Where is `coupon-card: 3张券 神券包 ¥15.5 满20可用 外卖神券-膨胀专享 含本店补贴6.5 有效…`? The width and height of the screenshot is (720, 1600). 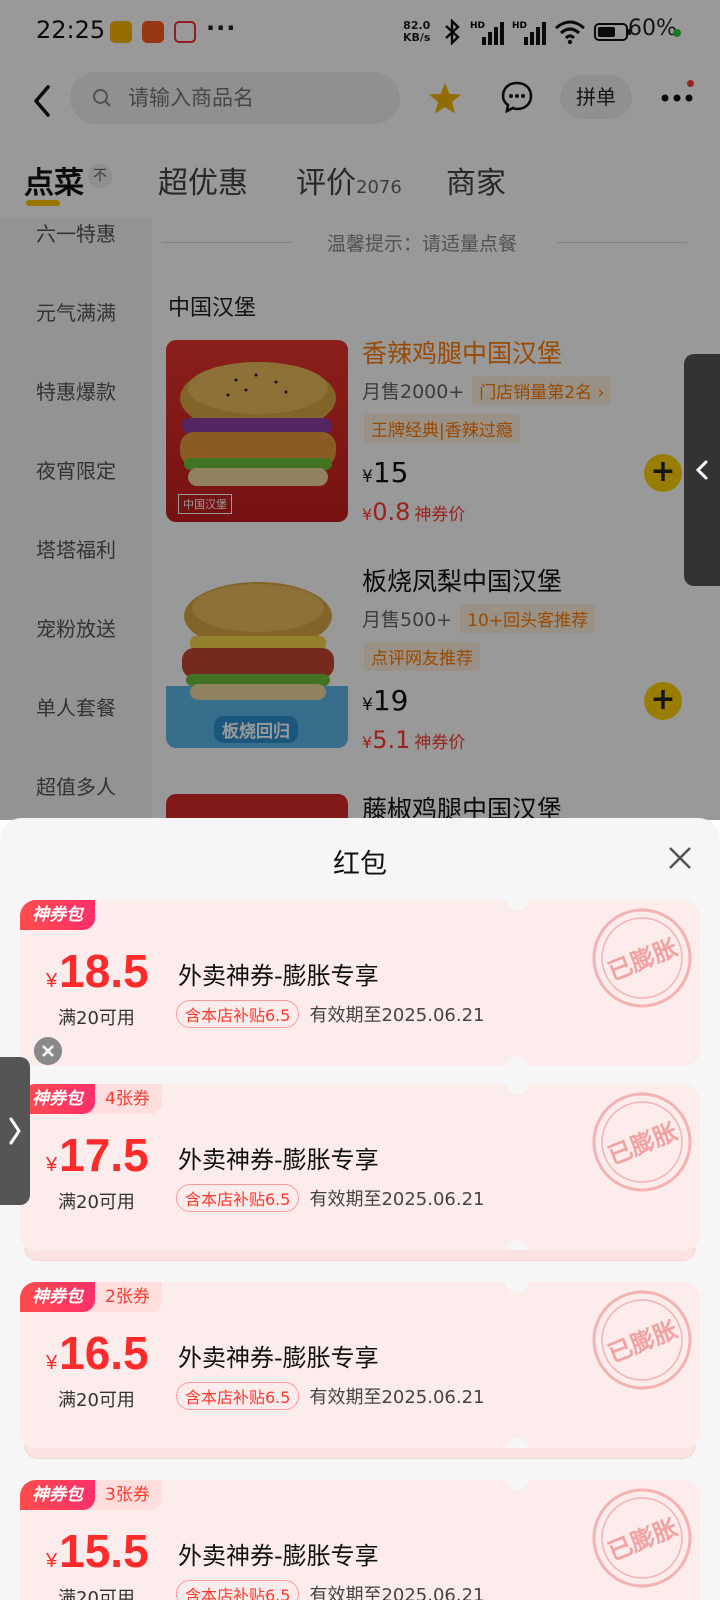 coupon-card: 3张券 神券包 ¥15.5 满20可用 外卖神券-膨胀专享 含本店补贴6.5 有效… is located at coordinates (360, 1540).